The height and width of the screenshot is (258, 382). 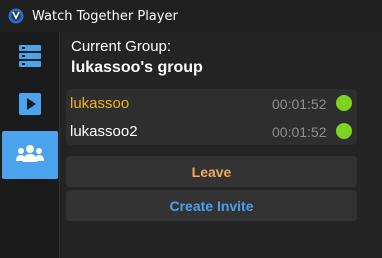 What do you see at coordinates (211, 131) in the screenshot?
I see `member-row: lukassoo2 00:01:52` at bounding box center [211, 131].